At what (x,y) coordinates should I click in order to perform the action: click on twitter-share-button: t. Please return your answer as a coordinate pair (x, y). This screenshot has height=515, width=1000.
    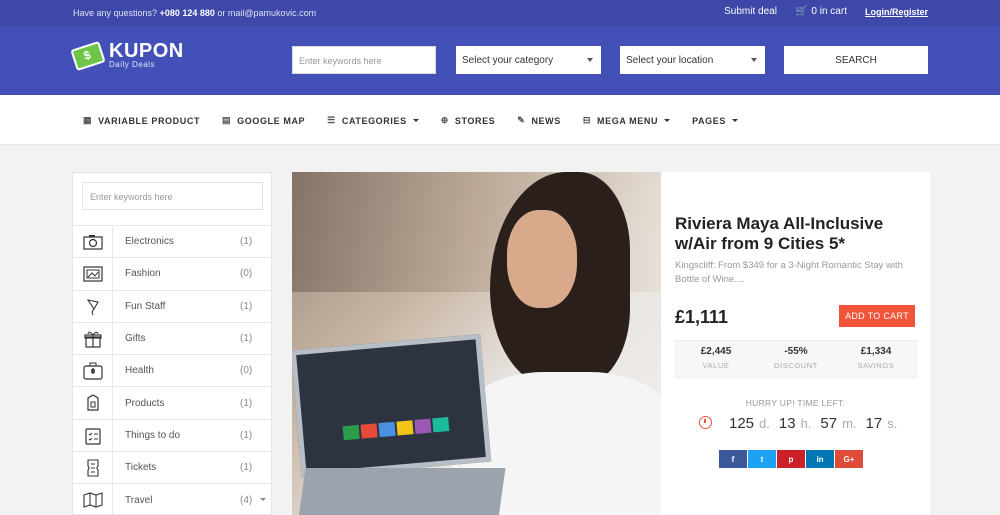
    Looking at the image, I should click on (762, 459).